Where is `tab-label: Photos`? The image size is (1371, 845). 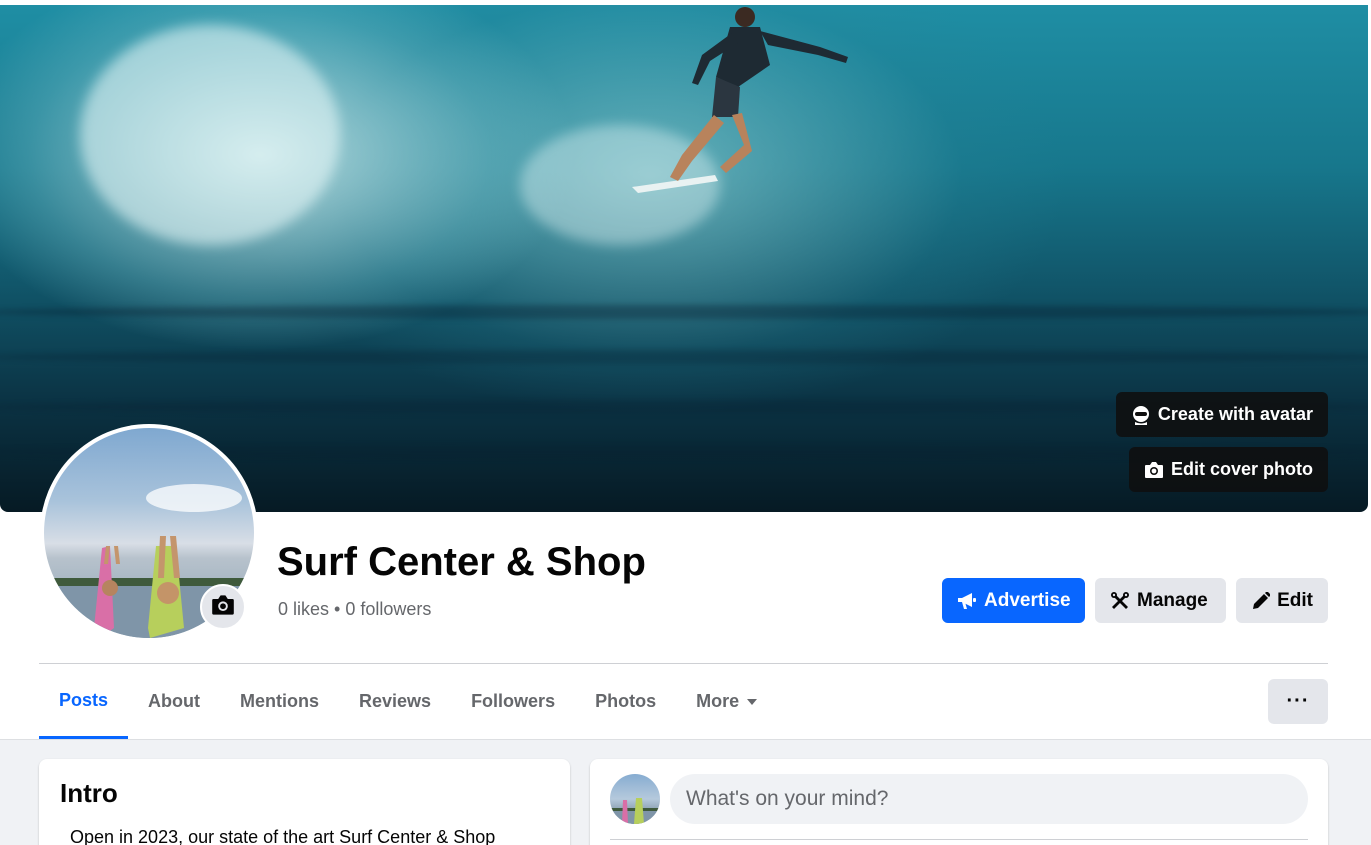
tab-label: Photos is located at coordinates (626, 701).